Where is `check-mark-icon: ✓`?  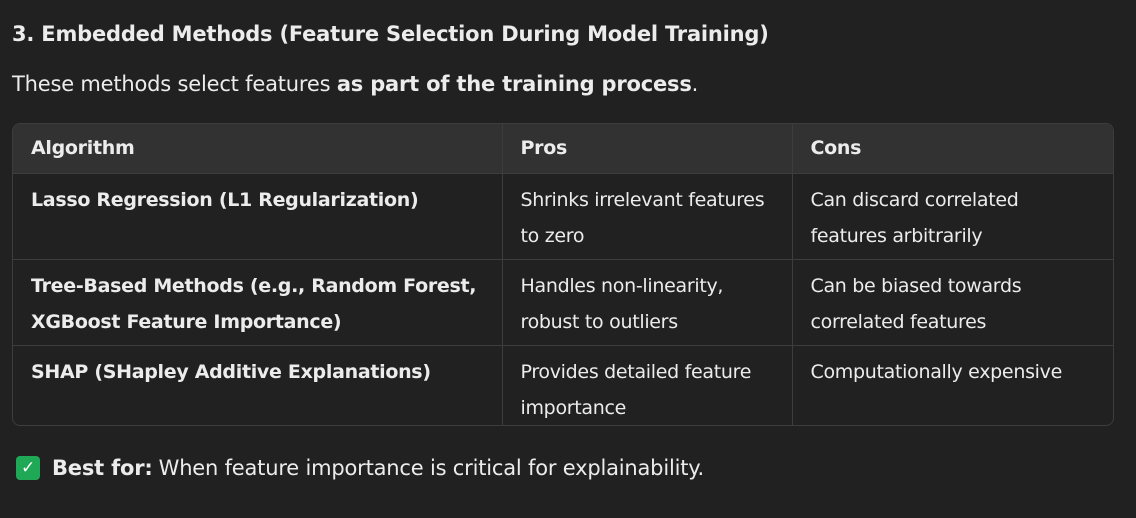
check-mark-icon: ✓ is located at coordinates (28, 468).